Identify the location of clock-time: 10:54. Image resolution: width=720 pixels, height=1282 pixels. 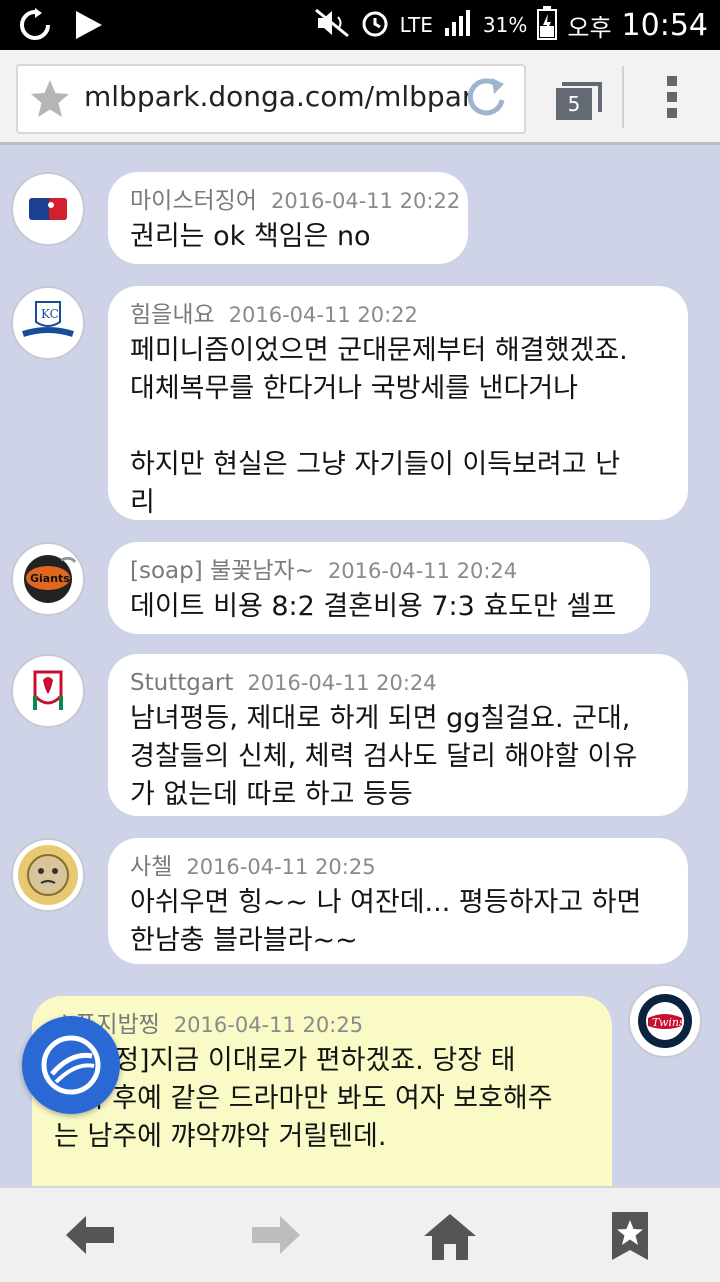
(664, 25).